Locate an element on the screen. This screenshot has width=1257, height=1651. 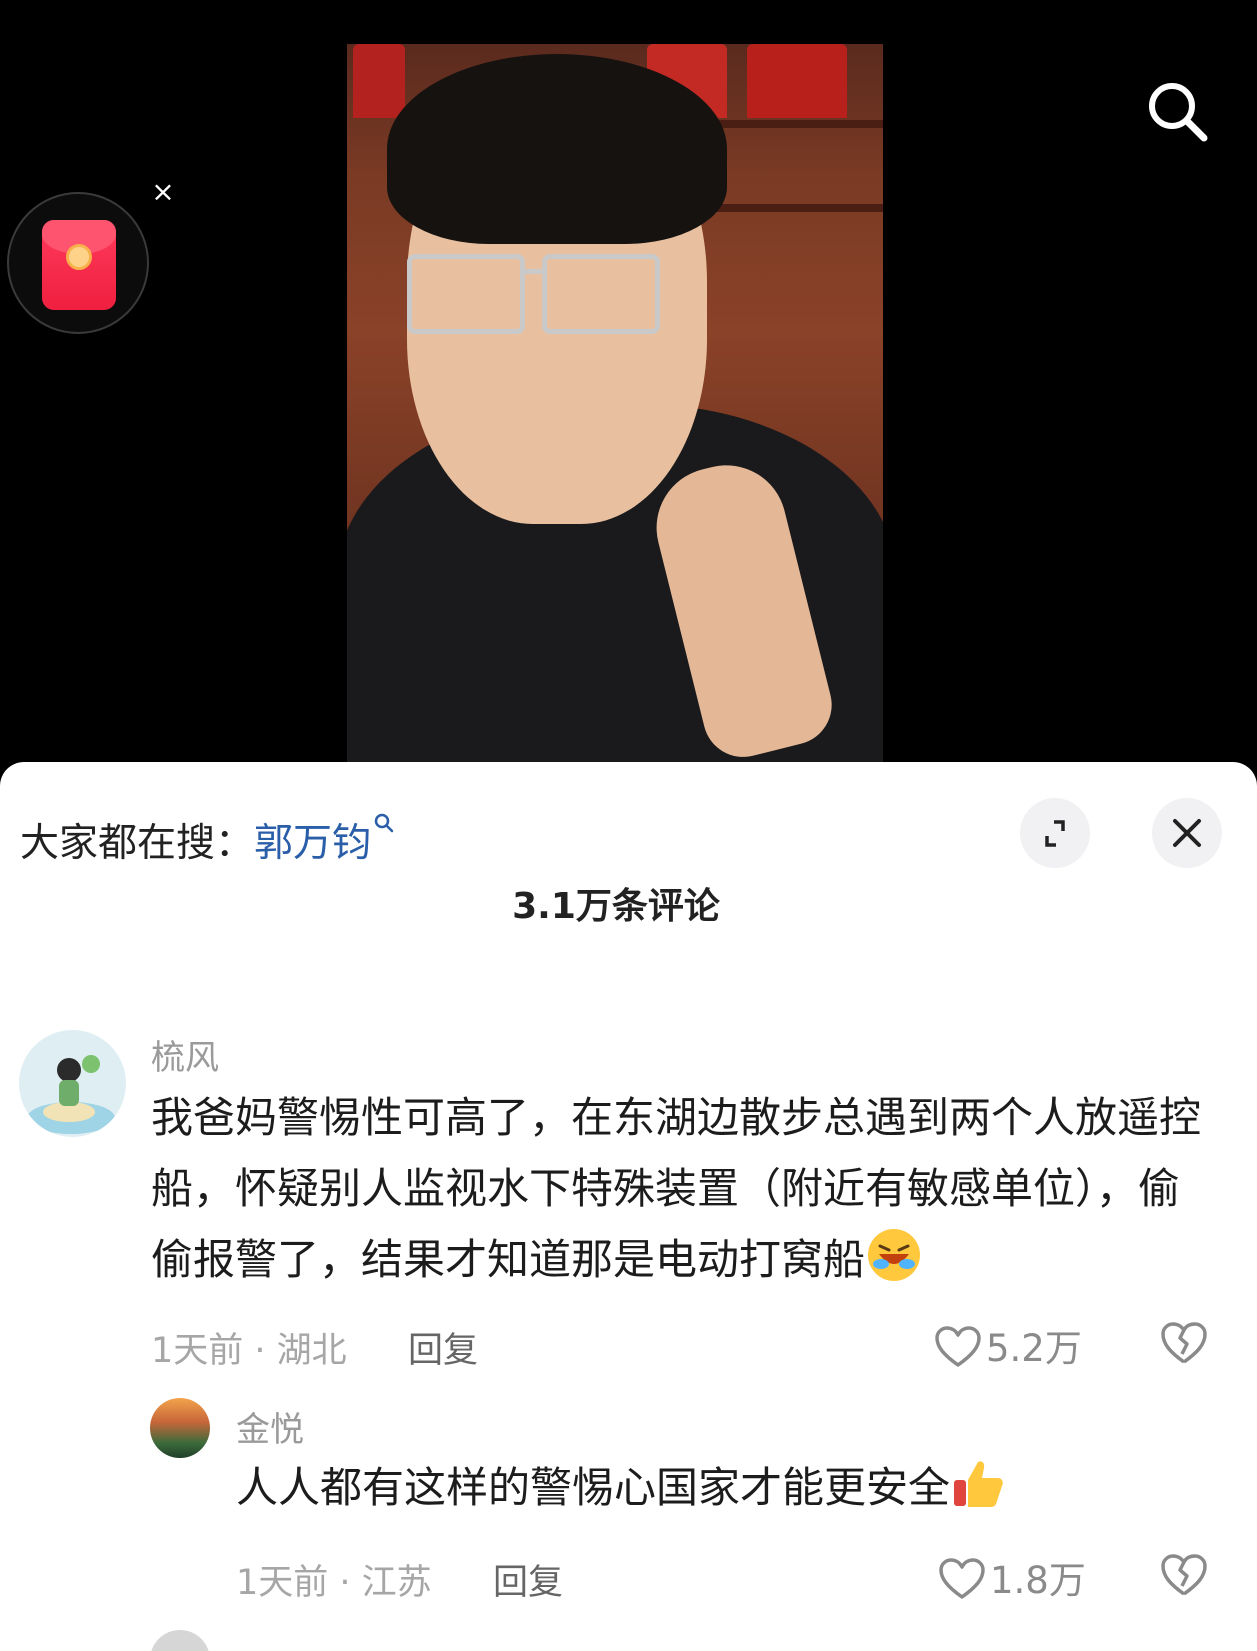
like-count: 5.2万 is located at coordinates (1034, 1348).